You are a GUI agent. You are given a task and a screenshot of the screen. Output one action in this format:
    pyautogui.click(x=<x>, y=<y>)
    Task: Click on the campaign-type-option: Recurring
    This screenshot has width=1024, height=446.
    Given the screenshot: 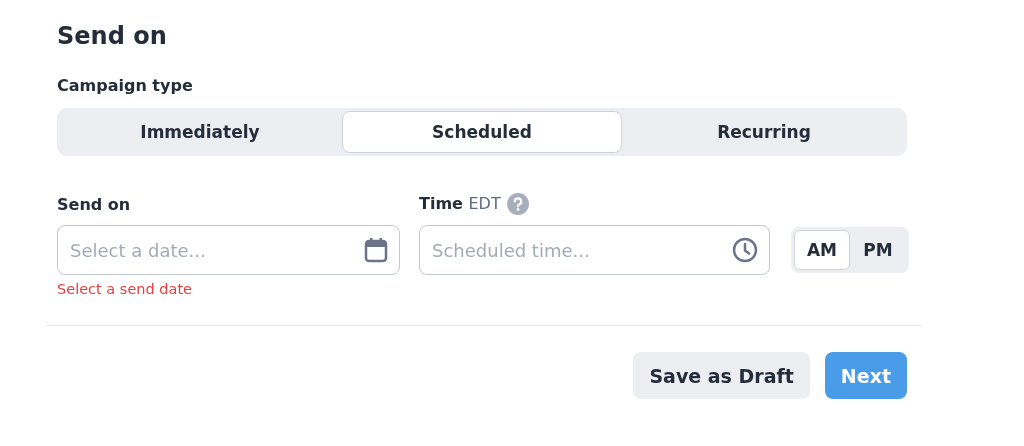 What is the action you would take?
    pyautogui.click(x=764, y=132)
    